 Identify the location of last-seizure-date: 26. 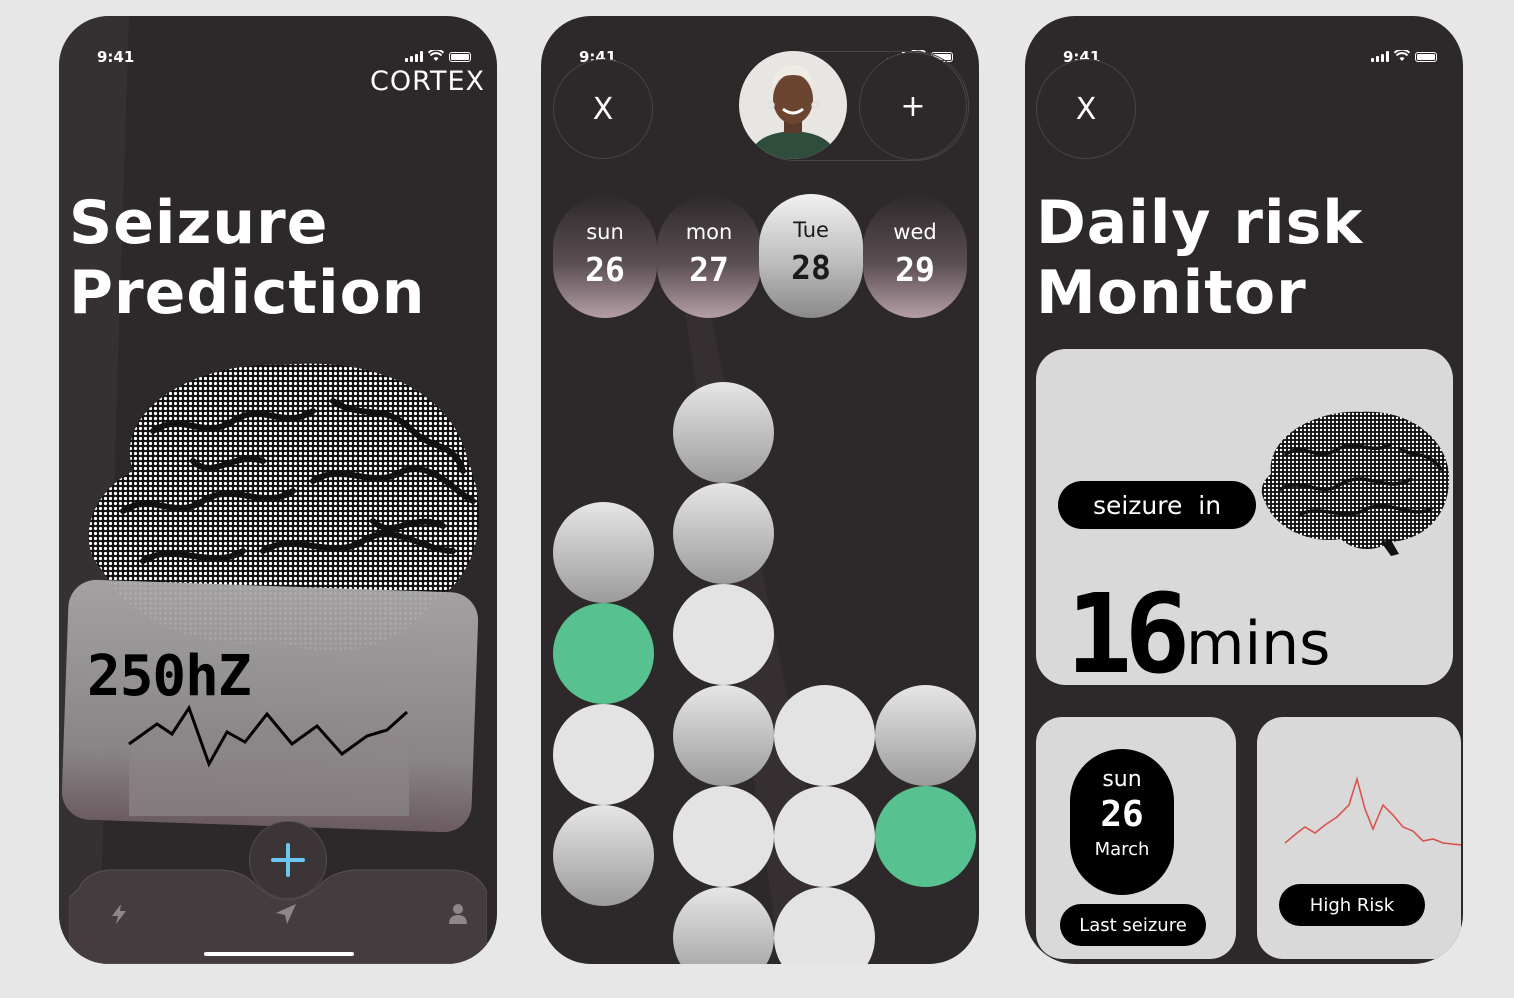
(1122, 814).